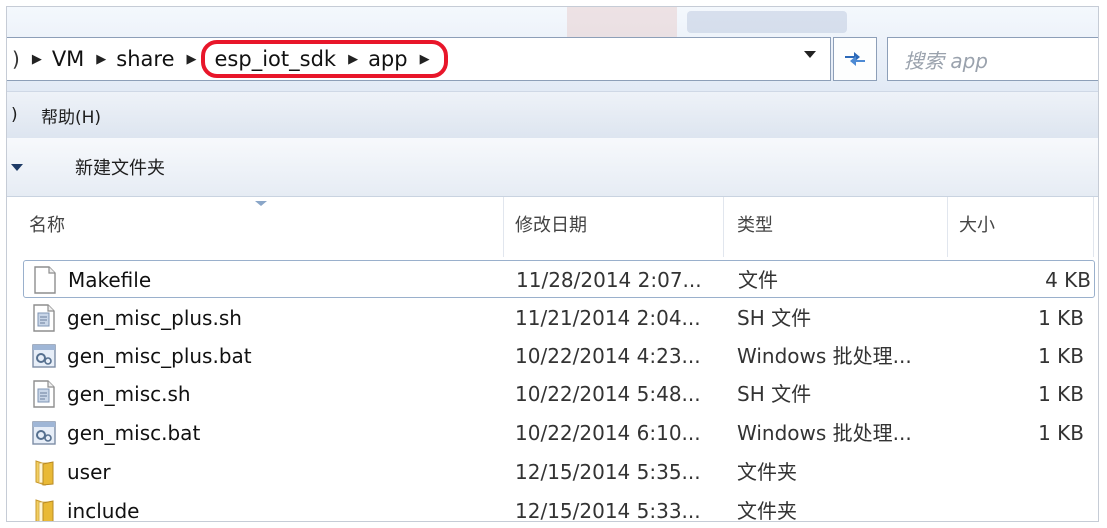 This screenshot has height=528, width=1107. I want to click on file-name: gen_misc.bat, so click(134, 433).